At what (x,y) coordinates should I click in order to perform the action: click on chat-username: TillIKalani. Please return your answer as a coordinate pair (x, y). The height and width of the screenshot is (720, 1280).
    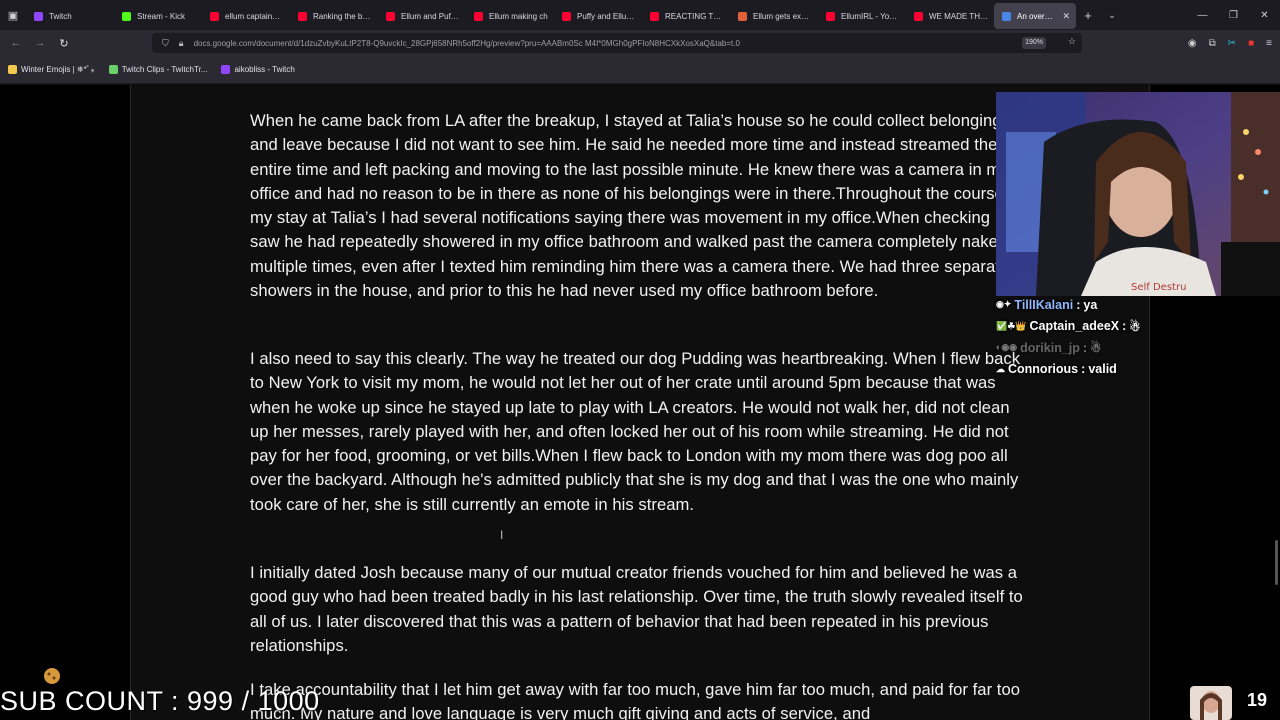
    Looking at the image, I should click on (1044, 304).